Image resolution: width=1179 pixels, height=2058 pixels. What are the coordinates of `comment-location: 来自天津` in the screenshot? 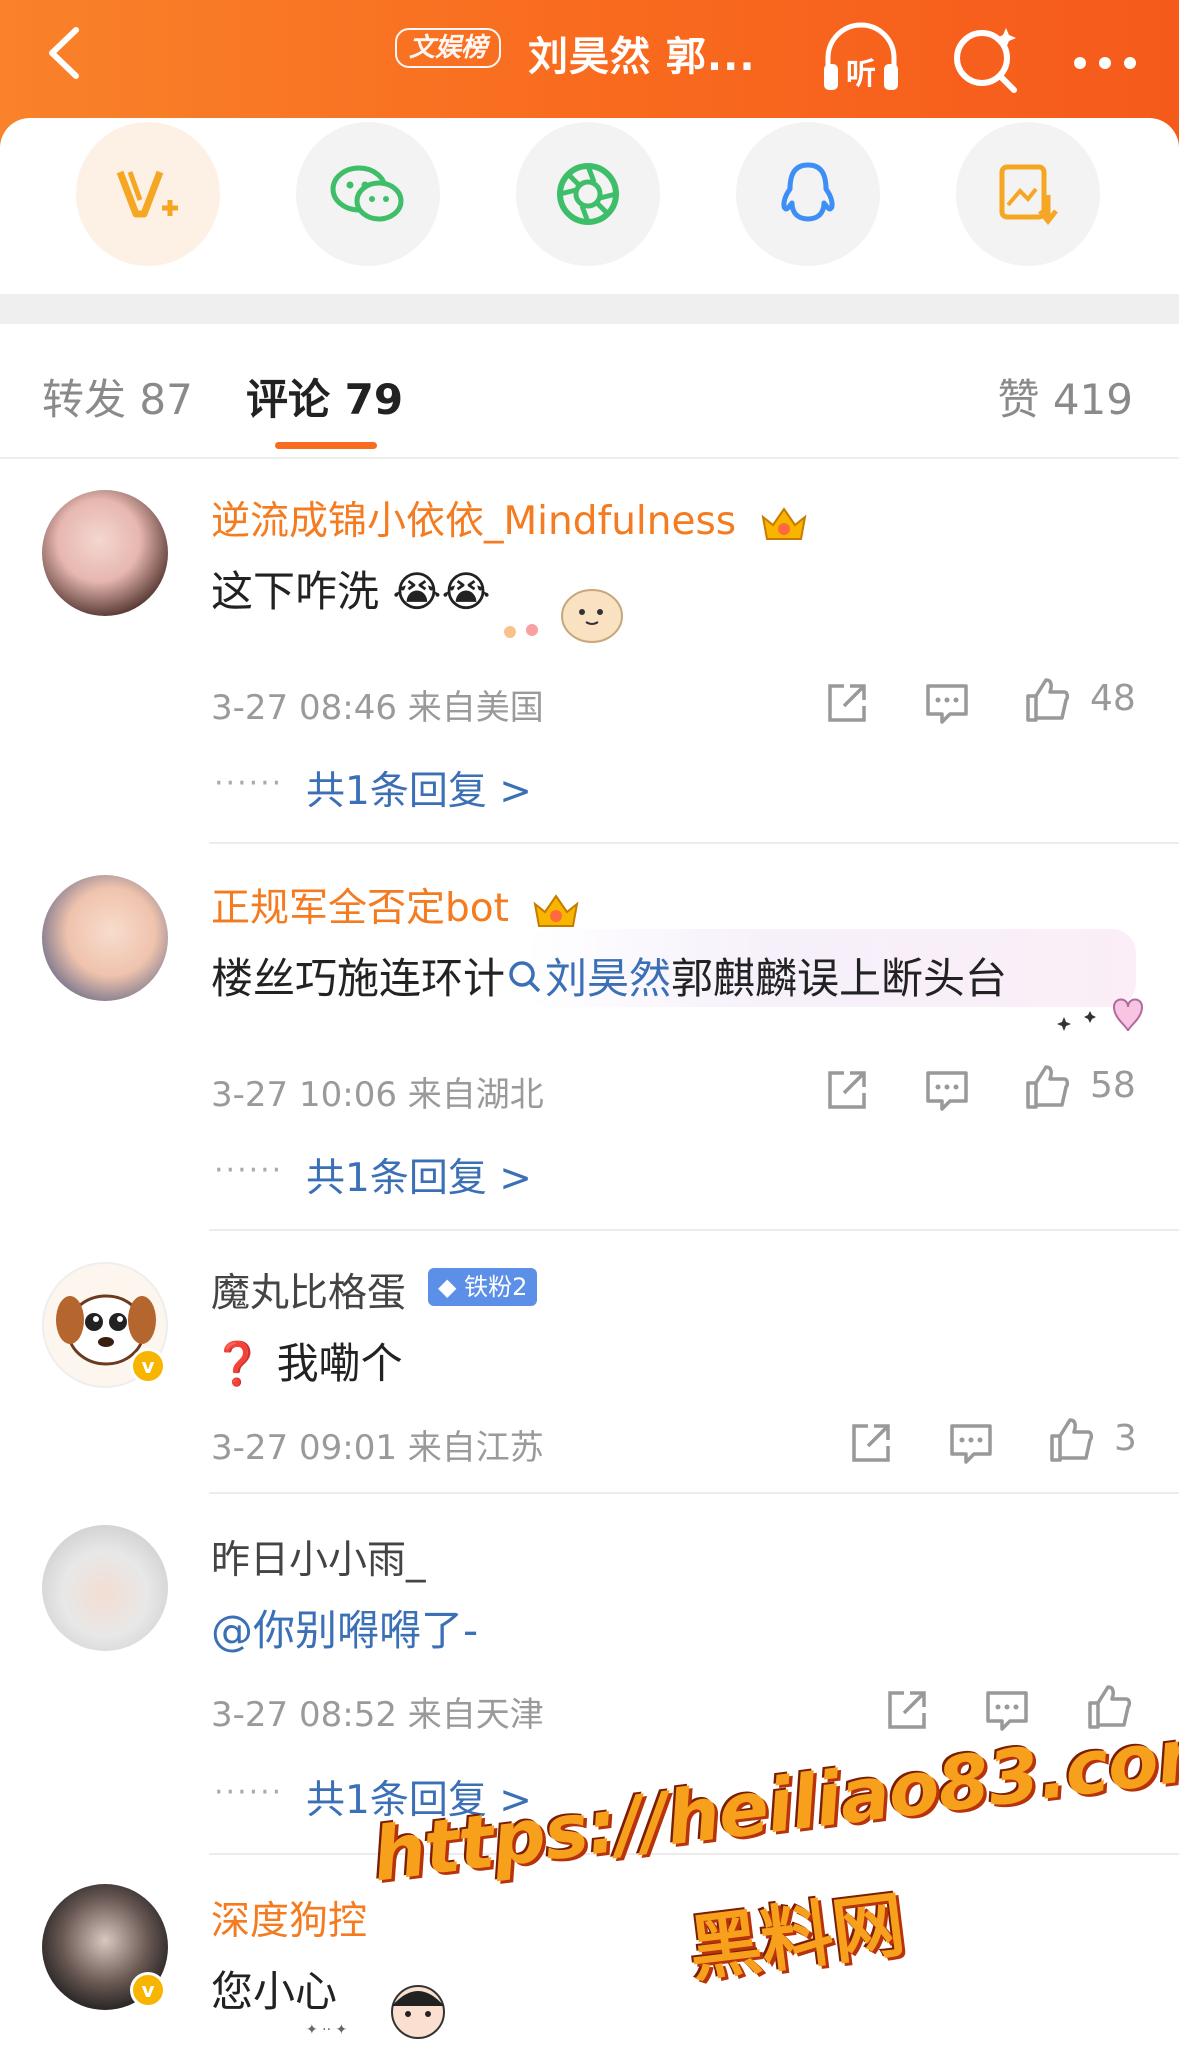 It's located at (475, 1715).